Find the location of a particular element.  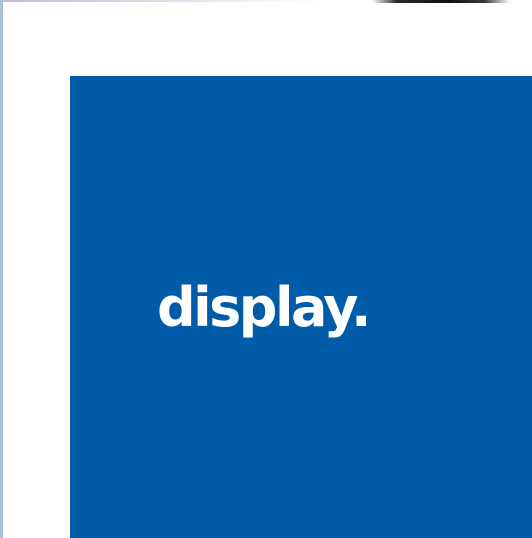

left-edge-border is located at coordinates (1, 269).